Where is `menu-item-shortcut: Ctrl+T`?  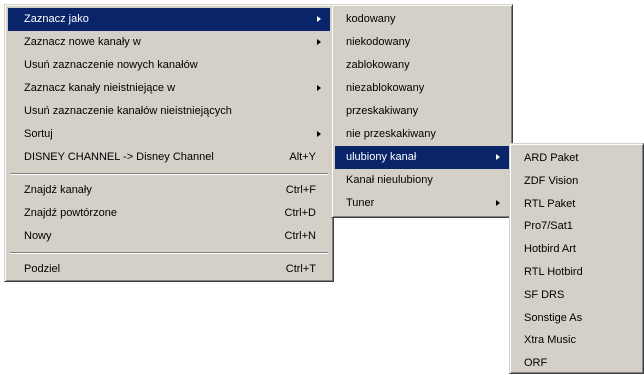 menu-item-shortcut: Ctrl+T is located at coordinates (300, 269).